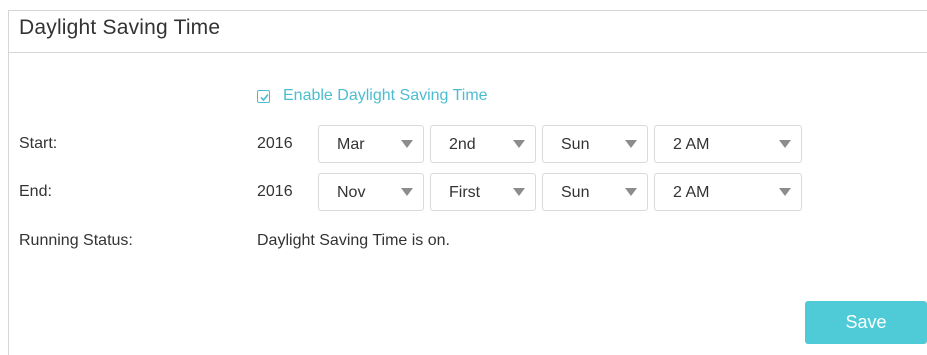  I want to click on save-button: Save, so click(866, 322).